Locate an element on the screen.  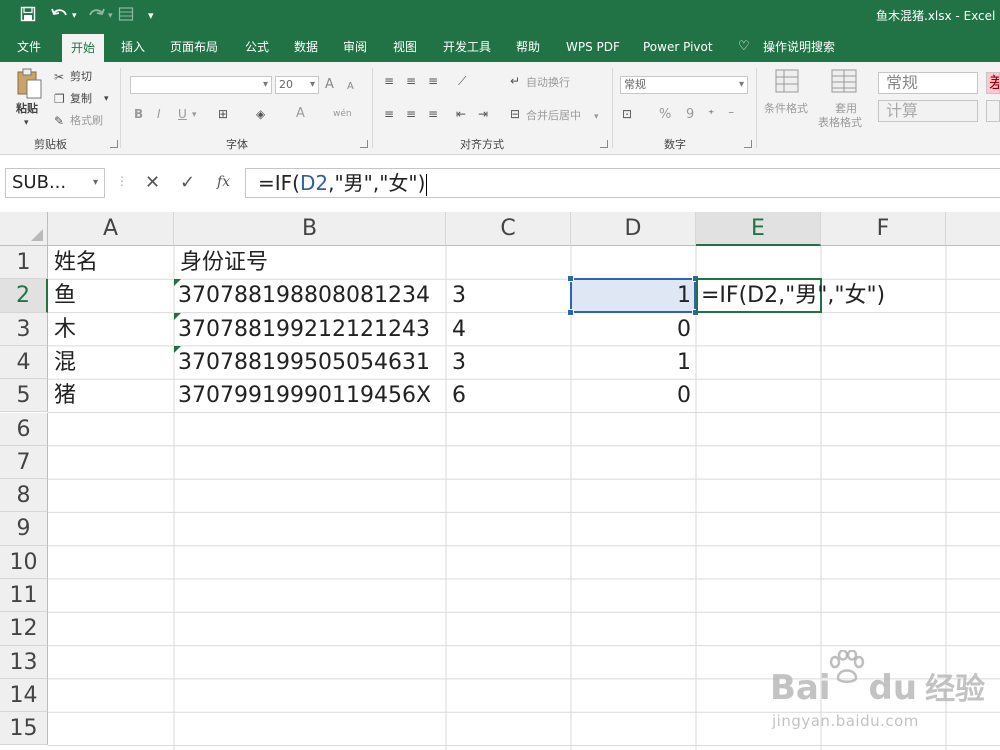
tab-view: 视图 is located at coordinates (405, 47).